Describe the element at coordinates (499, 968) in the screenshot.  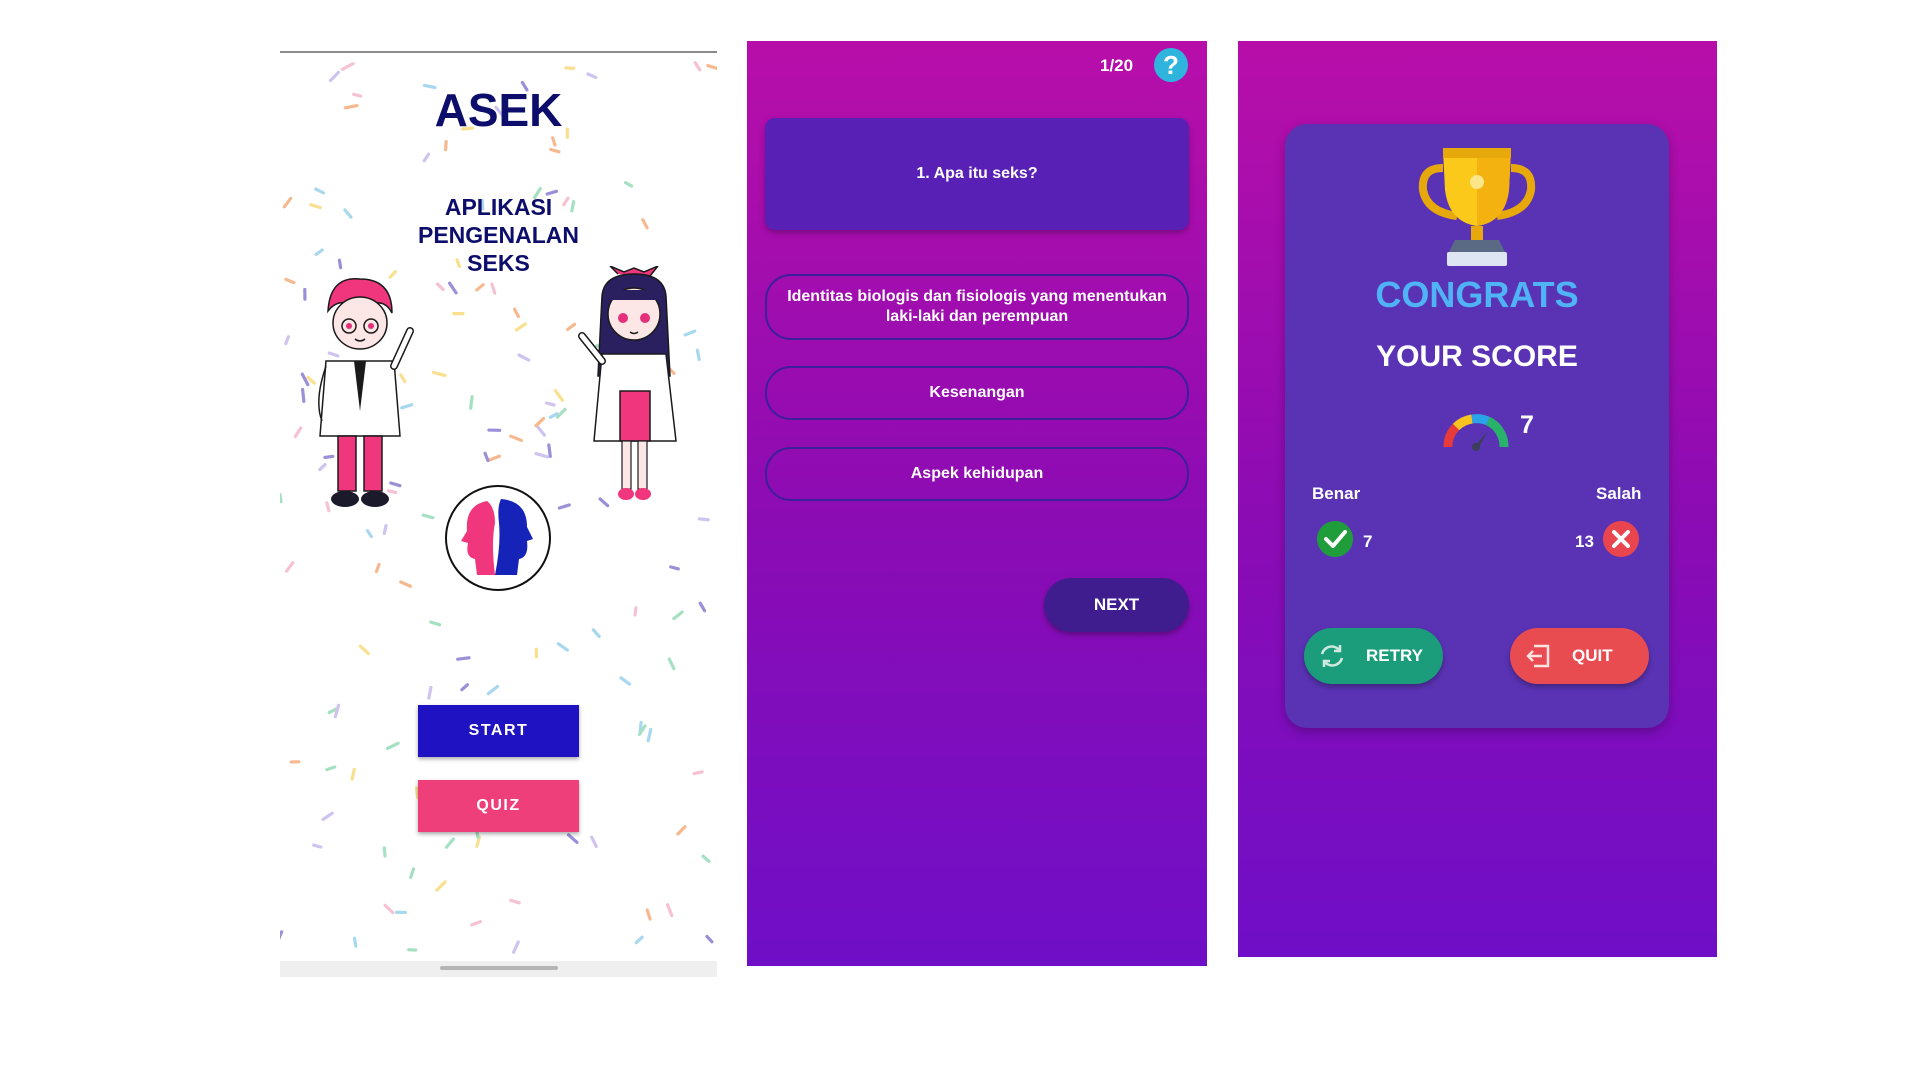
I see `home-gesture-pill` at that location.